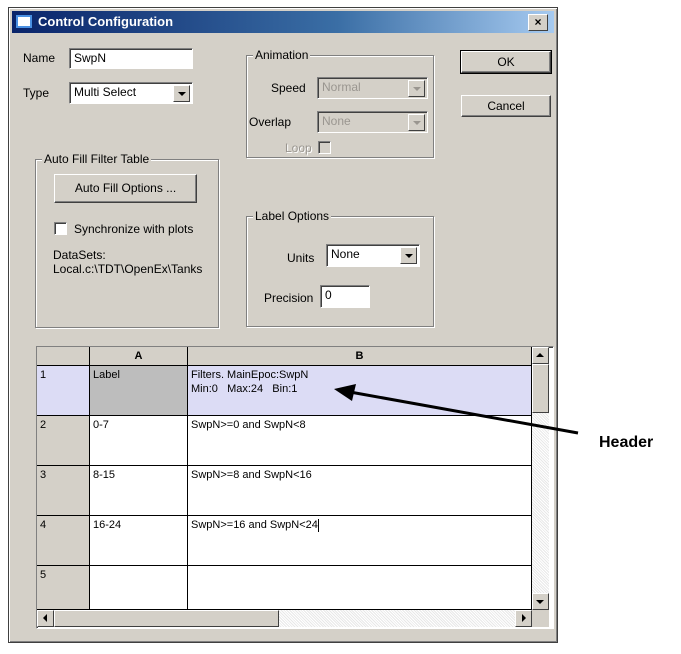 This screenshot has width=681, height=654. What do you see at coordinates (345, 392) in the screenshot?
I see `annotation-arrowhead` at bounding box center [345, 392].